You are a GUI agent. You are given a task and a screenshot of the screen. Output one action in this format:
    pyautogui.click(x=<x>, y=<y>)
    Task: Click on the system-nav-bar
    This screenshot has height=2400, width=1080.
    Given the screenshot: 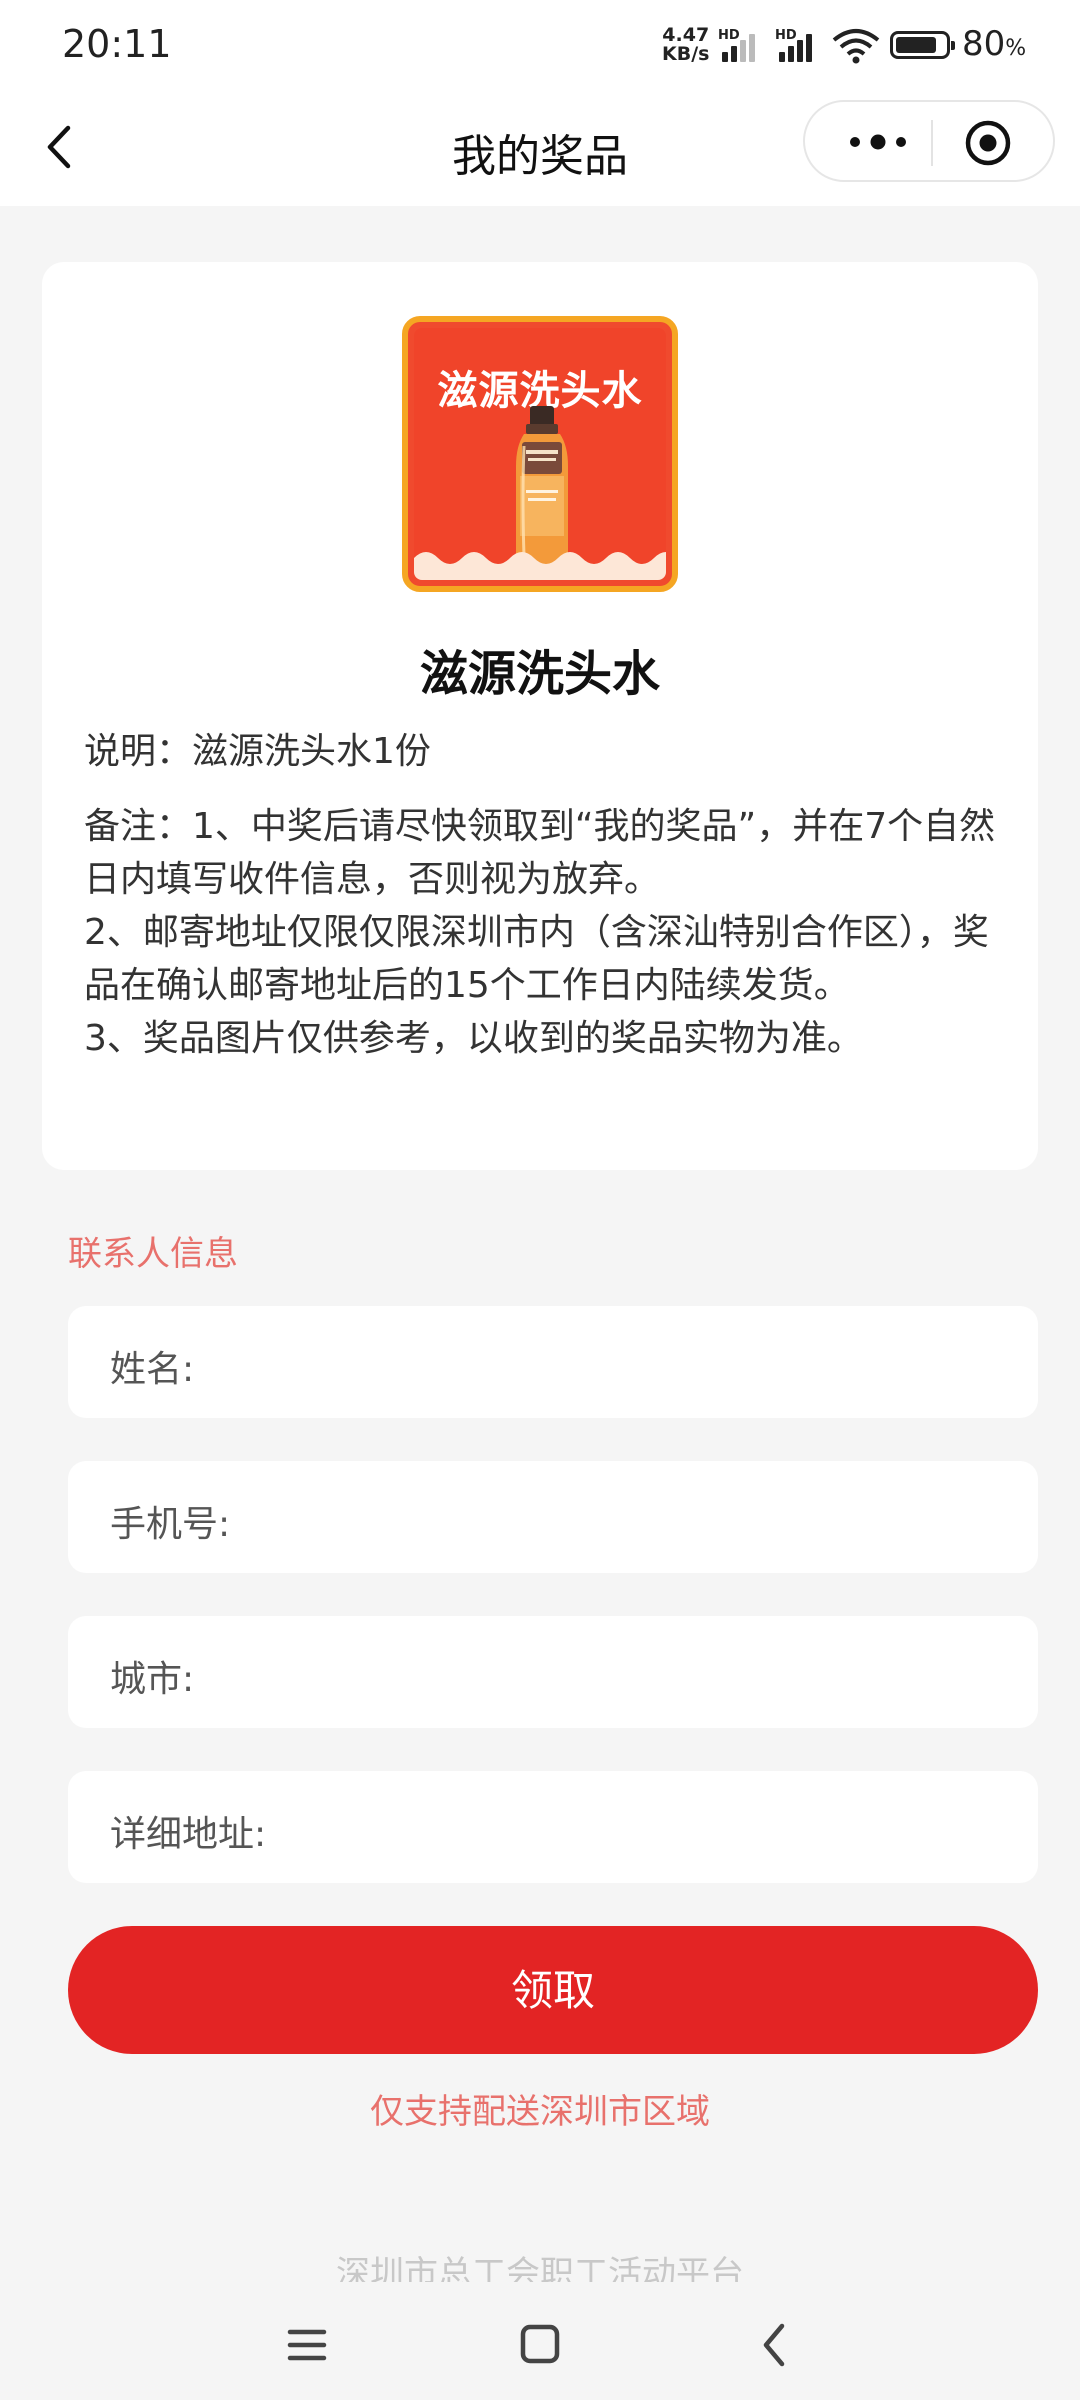 What is the action you would take?
    pyautogui.click(x=540, y=2345)
    